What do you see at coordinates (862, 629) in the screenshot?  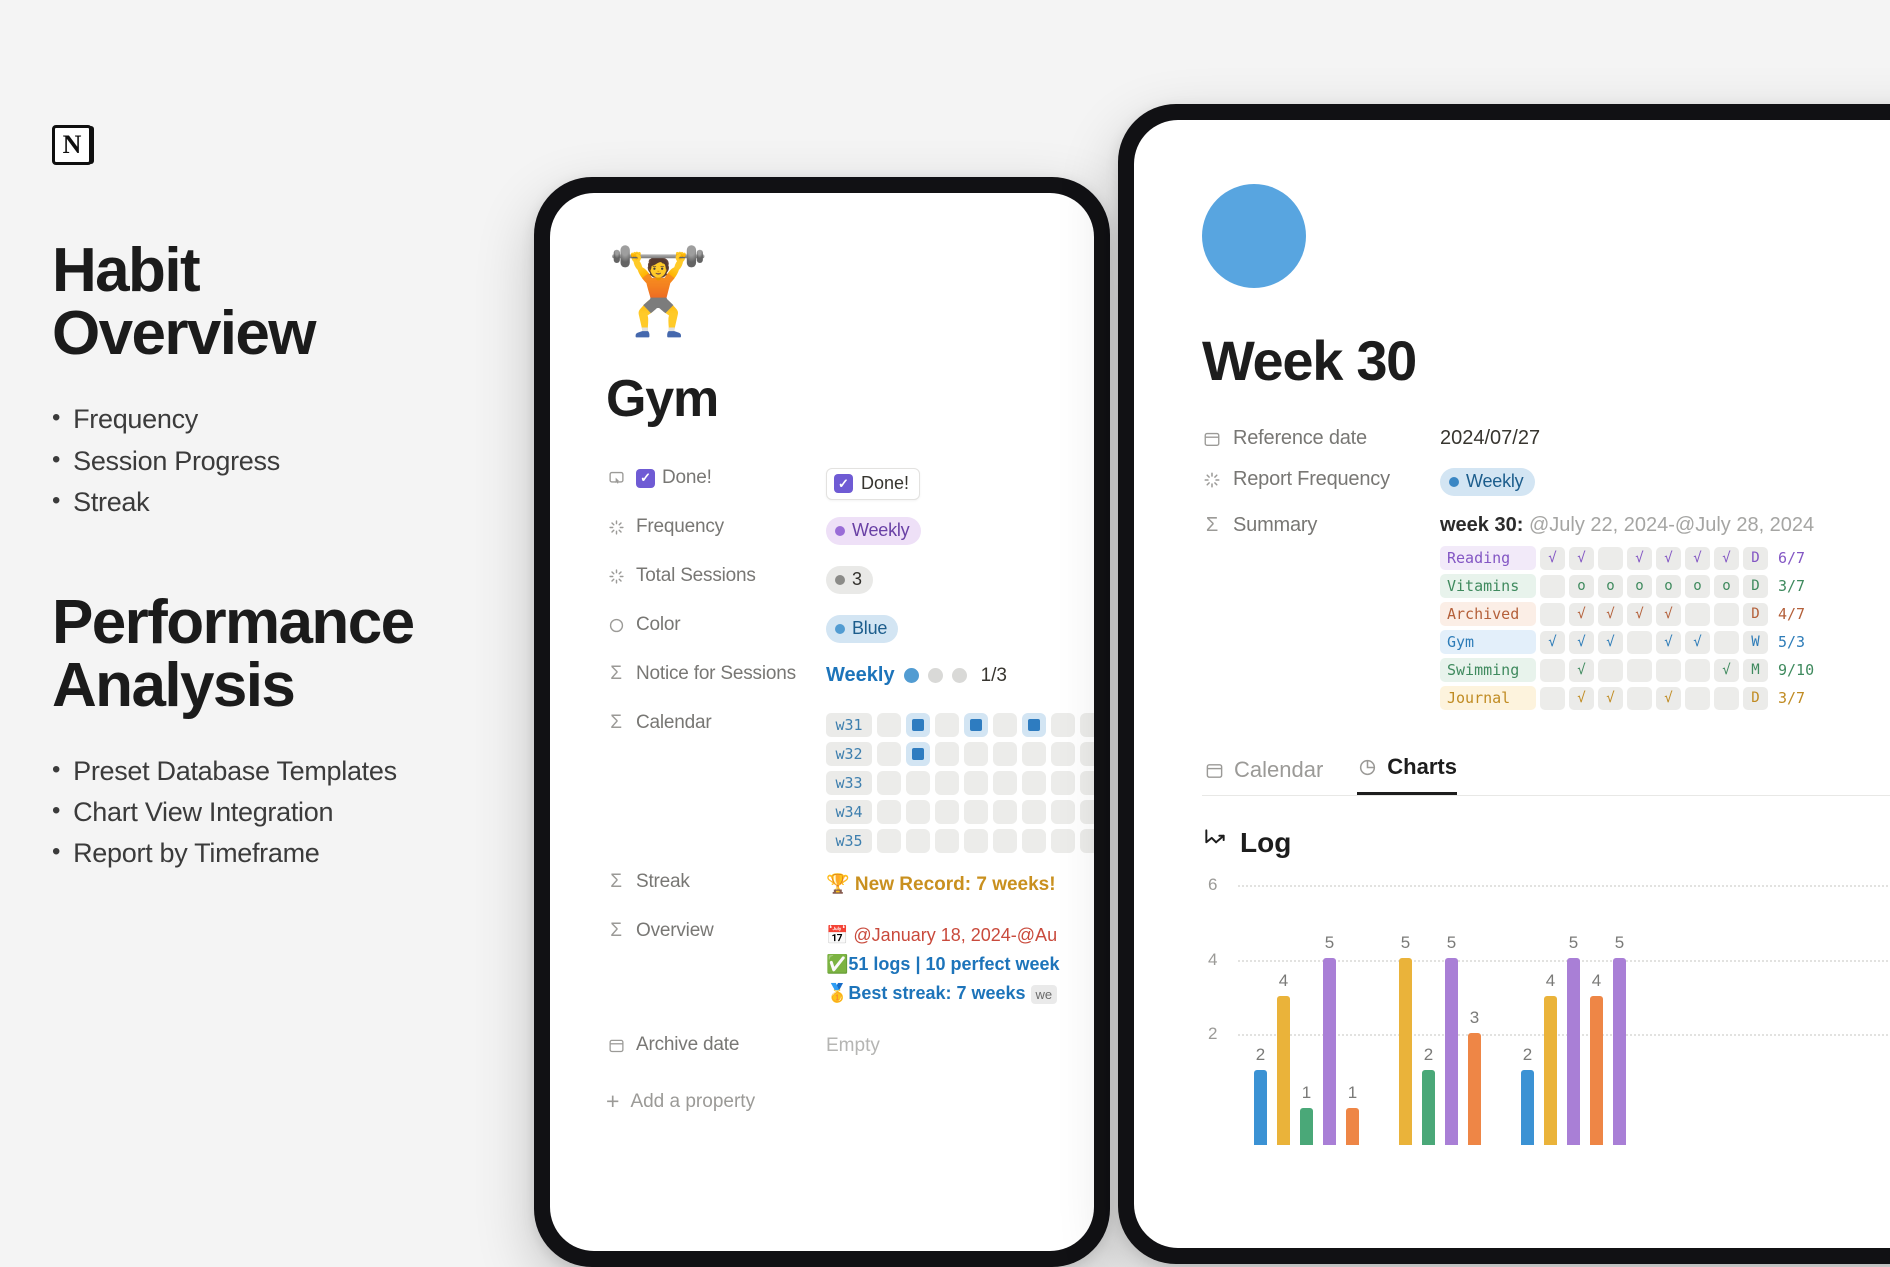 I see `status-badge: Blue` at bounding box center [862, 629].